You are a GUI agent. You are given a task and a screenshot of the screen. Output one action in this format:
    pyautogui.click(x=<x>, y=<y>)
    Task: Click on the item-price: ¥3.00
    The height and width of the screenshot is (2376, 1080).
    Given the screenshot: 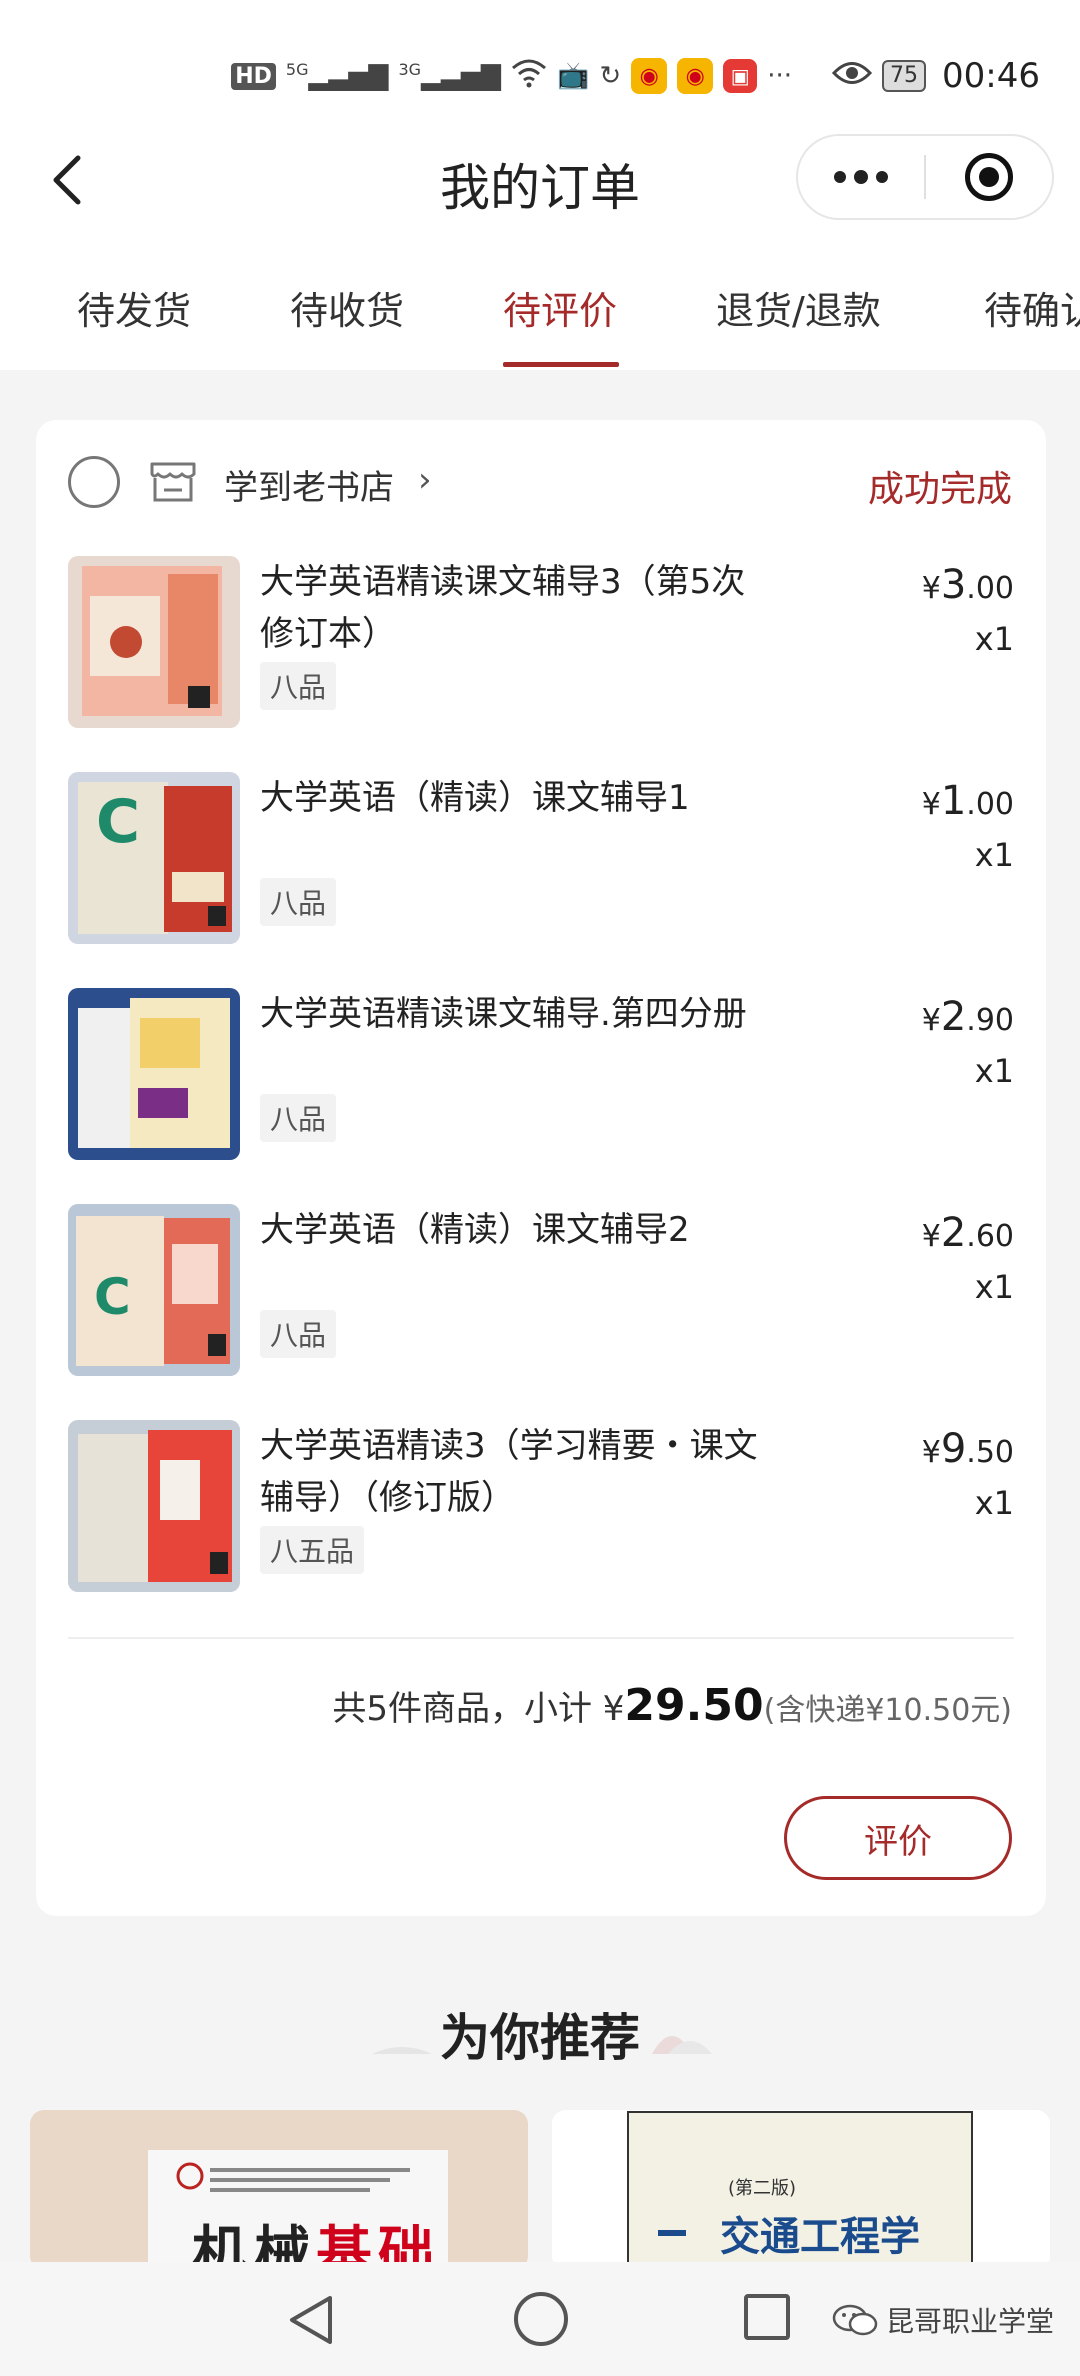 What is the action you would take?
    pyautogui.click(x=967, y=585)
    